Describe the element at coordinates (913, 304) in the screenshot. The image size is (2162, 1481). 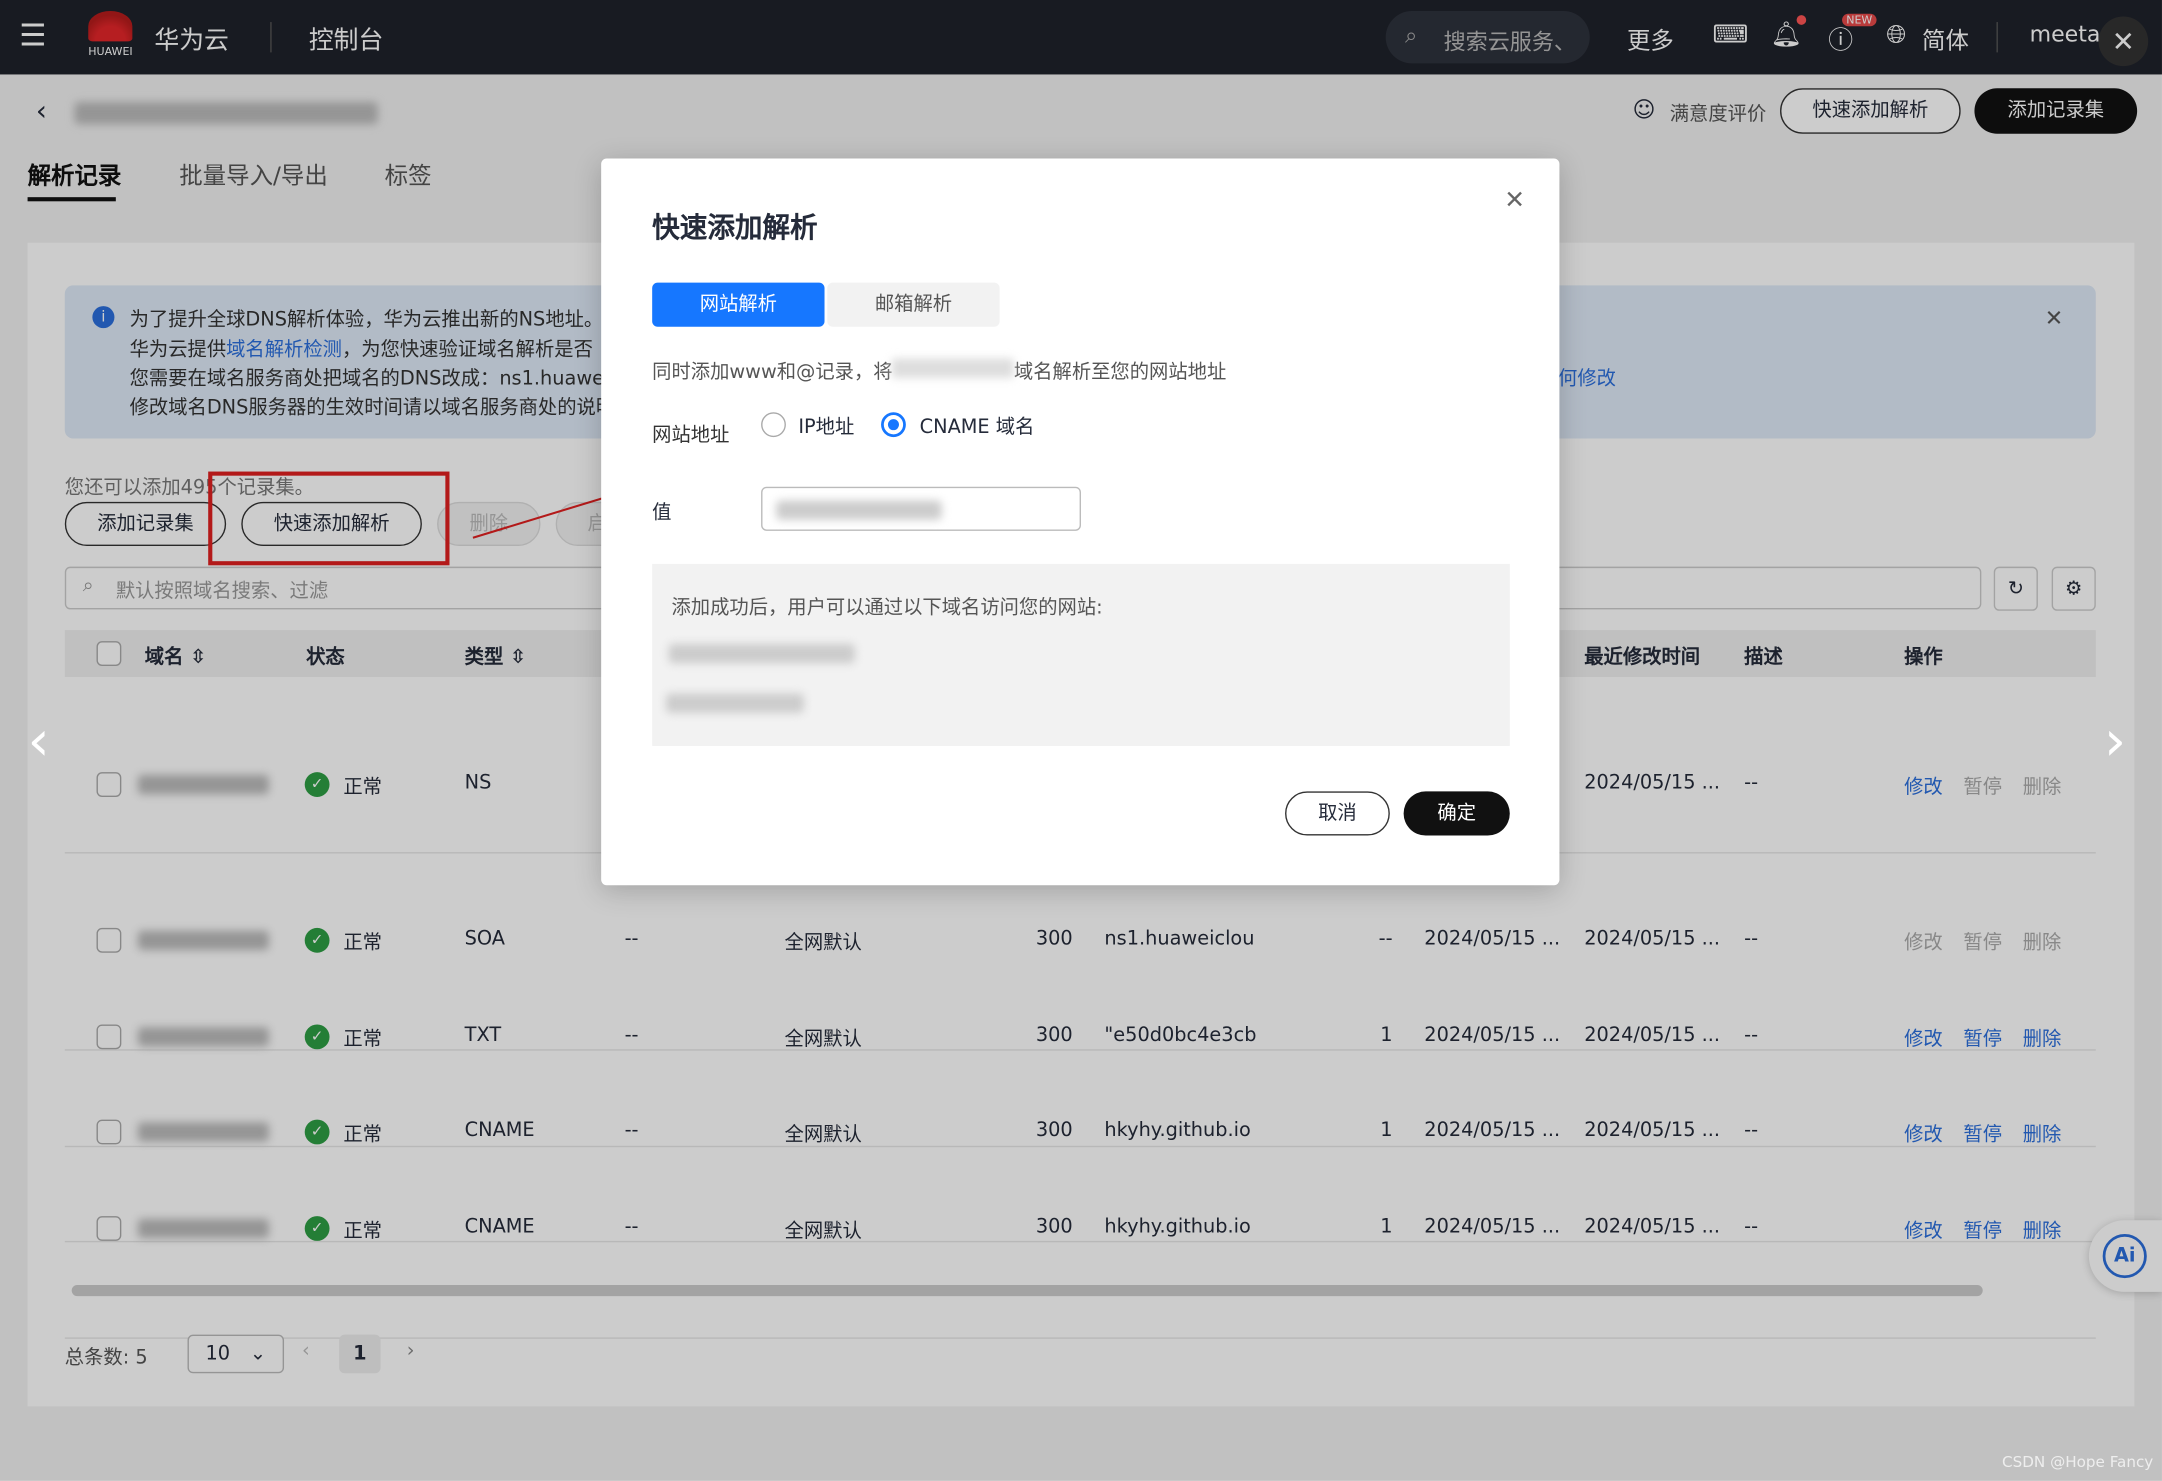
I see `tab-email: 邮箱解析` at that location.